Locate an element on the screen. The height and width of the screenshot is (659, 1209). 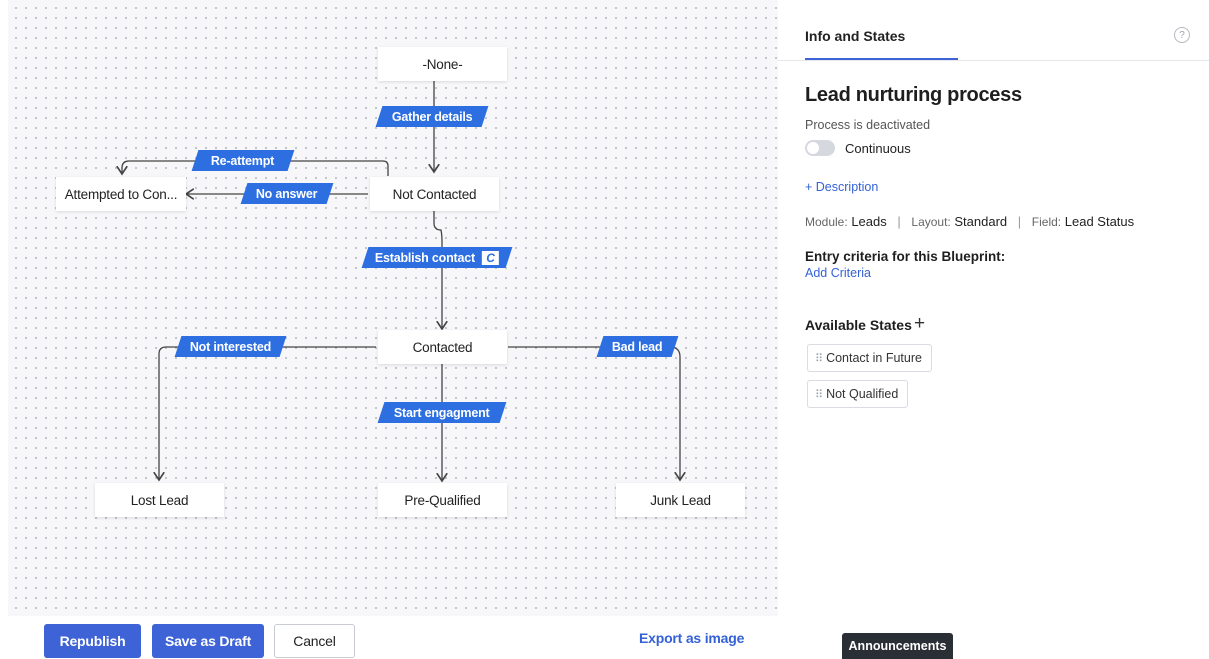
state-junk-lead: Junk Lead is located at coordinates (680, 500).